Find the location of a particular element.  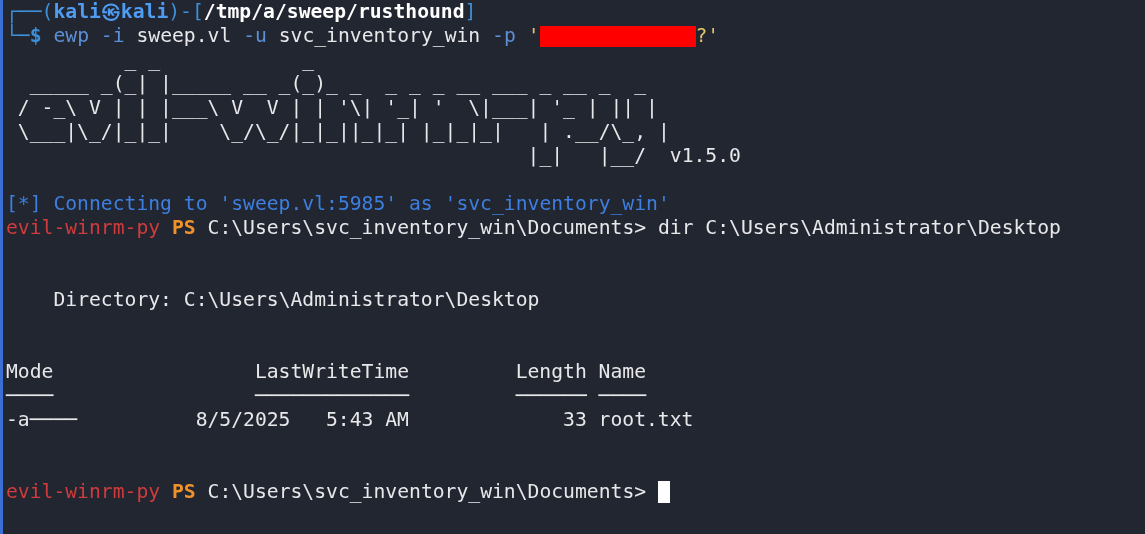

prompt-frame: )-[ is located at coordinates (186, 12).